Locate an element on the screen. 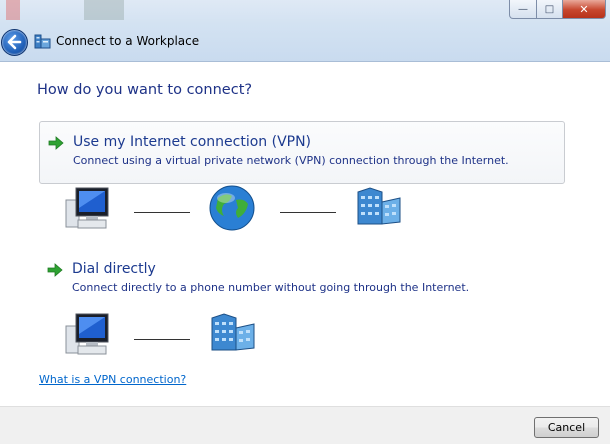 This screenshot has height=444, width=610. option-vpn-title: Use my Internet connection (VPN) is located at coordinates (192, 142).